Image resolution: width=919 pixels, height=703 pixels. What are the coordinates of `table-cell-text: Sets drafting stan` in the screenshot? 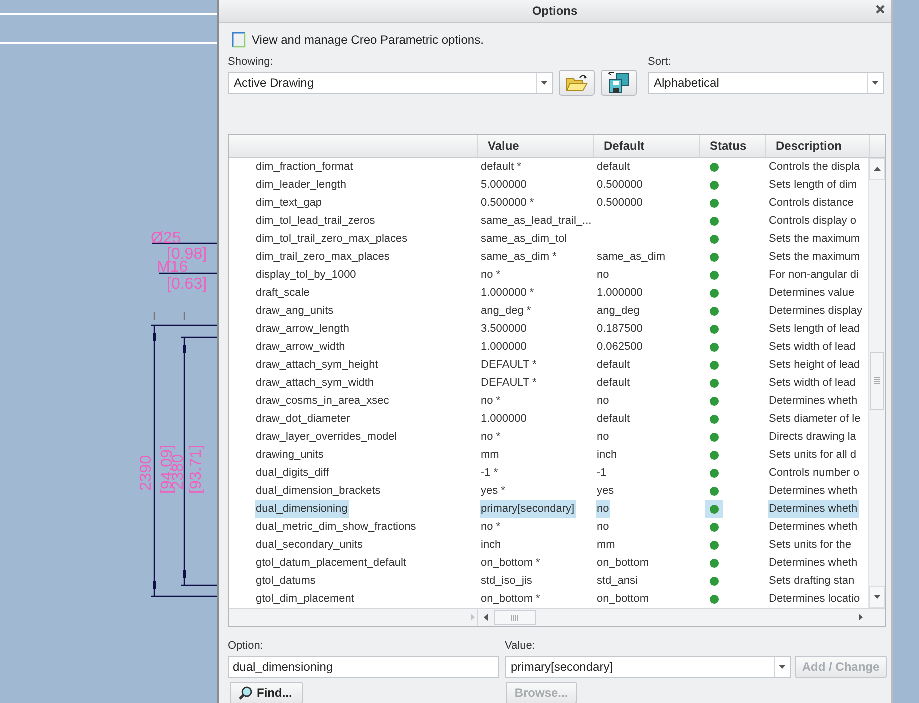 It's located at (812, 581).